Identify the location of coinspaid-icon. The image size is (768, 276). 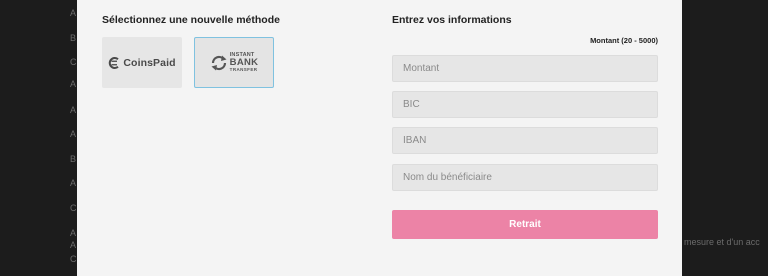
(114, 62).